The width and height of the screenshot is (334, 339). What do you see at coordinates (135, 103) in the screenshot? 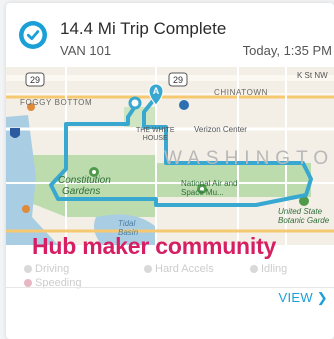
I see `end-marker-icon` at bounding box center [135, 103].